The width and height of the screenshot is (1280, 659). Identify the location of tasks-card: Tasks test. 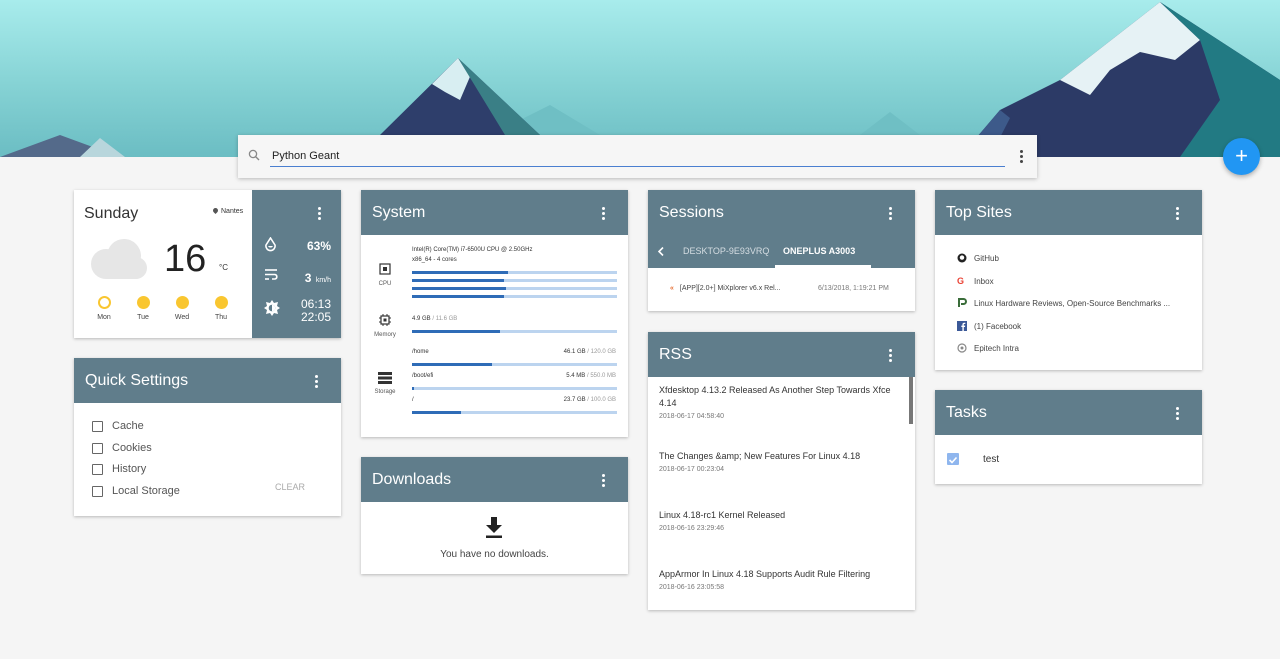
(1068, 437).